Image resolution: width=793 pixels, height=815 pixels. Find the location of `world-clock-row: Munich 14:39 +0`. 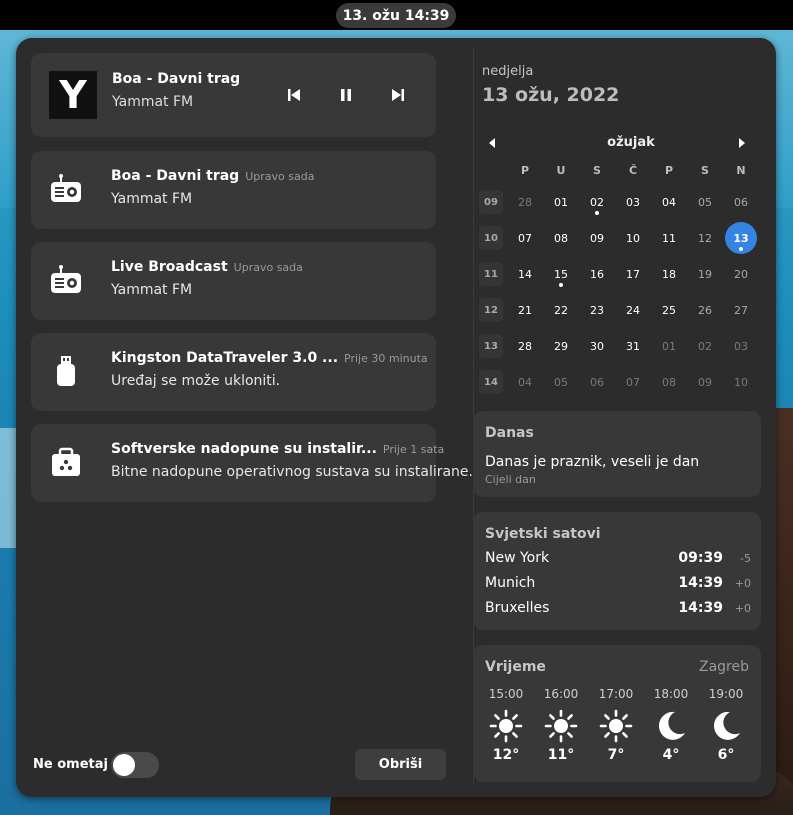

world-clock-row: Munich 14:39 +0 is located at coordinates (618, 586).